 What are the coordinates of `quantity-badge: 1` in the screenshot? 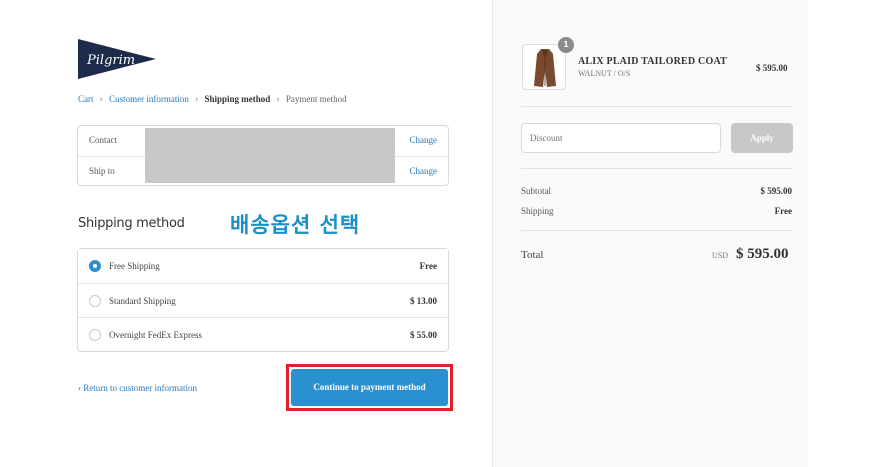 It's located at (566, 45).